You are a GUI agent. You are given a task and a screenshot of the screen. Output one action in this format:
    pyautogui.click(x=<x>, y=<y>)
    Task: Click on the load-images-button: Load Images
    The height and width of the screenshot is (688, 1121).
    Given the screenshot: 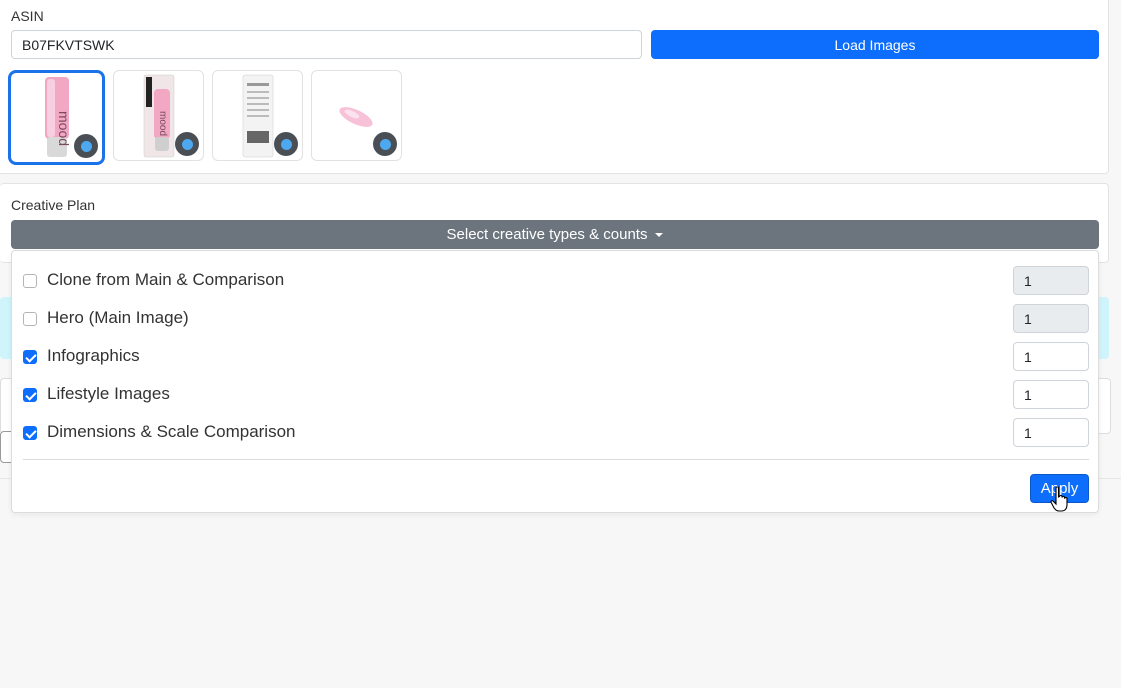 What is the action you would take?
    pyautogui.click(x=875, y=44)
    